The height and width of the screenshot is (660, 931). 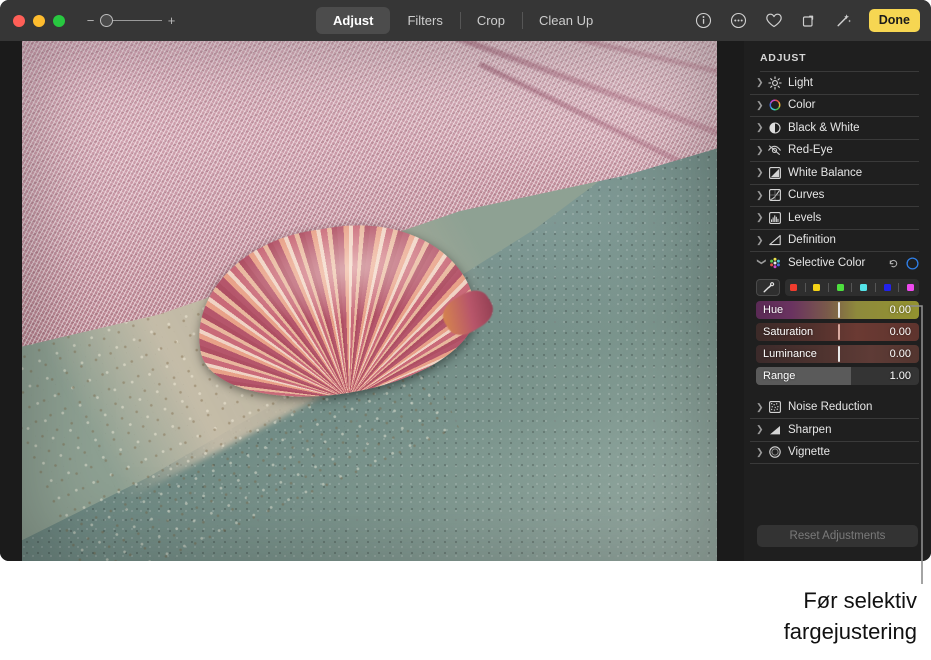 I want to click on hue-slider-knob, so click(x=838, y=309).